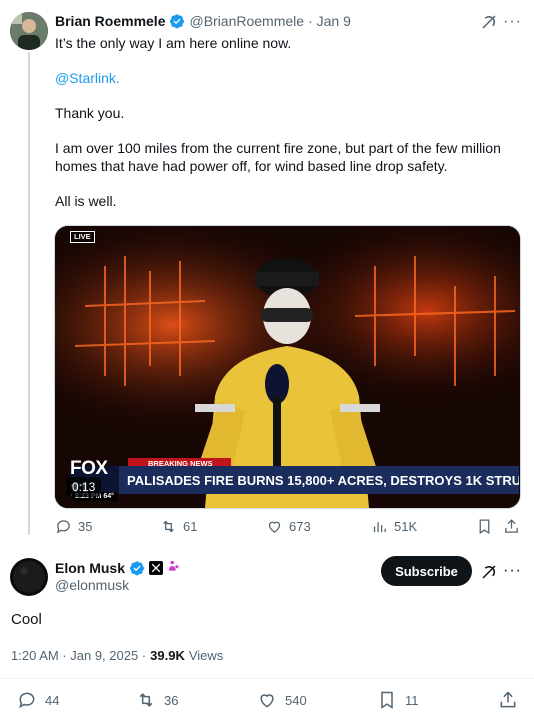 The width and height of the screenshot is (534, 718). I want to click on divider, so click(267, 678).